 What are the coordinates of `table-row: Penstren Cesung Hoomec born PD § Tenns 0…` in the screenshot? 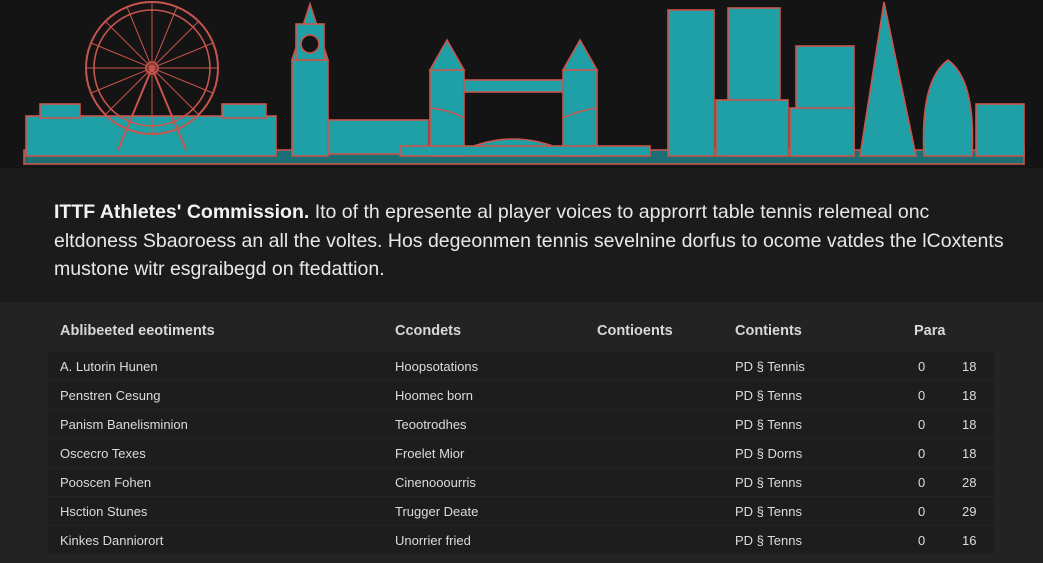 It's located at (521, 395).